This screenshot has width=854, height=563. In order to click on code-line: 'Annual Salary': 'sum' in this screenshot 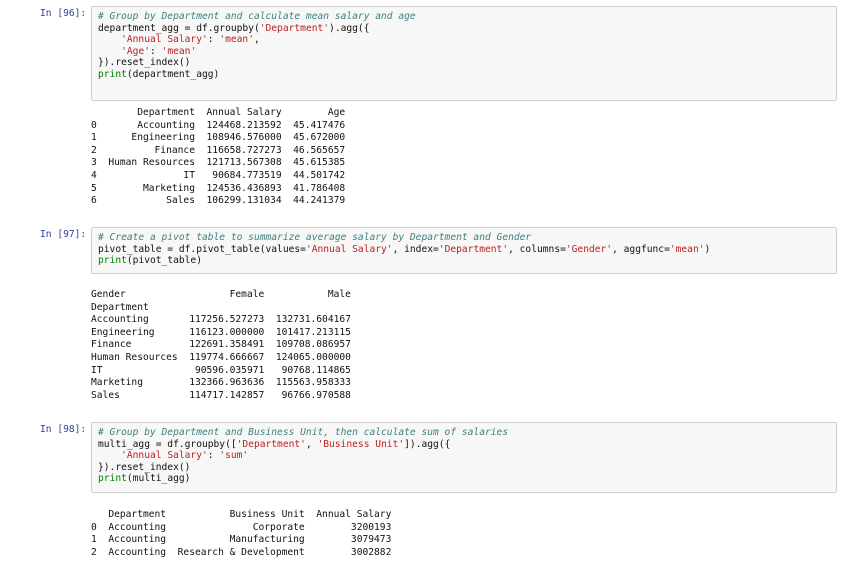, I will do `click(464, 456)`.